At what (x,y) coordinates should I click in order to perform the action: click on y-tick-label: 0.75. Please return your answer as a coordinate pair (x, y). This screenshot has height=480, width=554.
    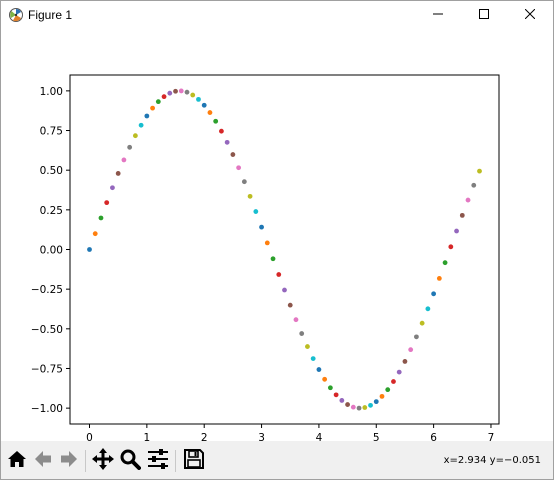
    Looking at the image, I should click on (51, 132).